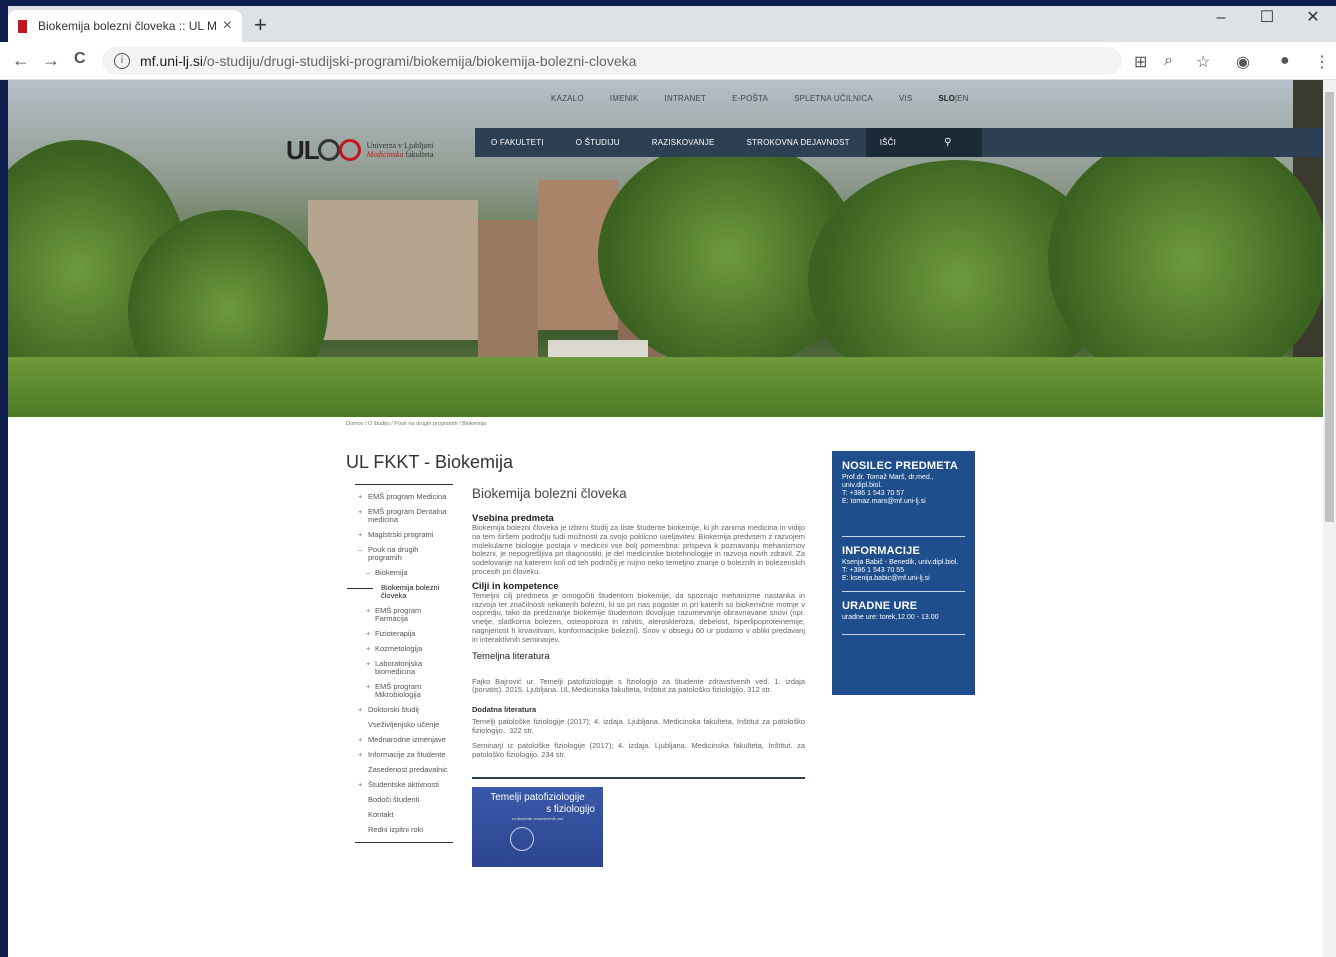 This screenshot has width=1336, height=957. What do you see at coordinates (404, 497) in the screenshot?
I see `left-nav-item: + EMŠ program Medicina` at bounding box center [404, 497].